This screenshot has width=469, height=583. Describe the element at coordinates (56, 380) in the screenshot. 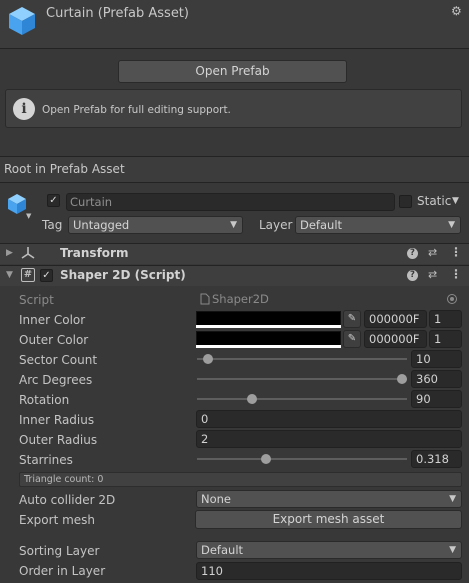

I see `arc-degrees-label: Arc Degrees` at that location.